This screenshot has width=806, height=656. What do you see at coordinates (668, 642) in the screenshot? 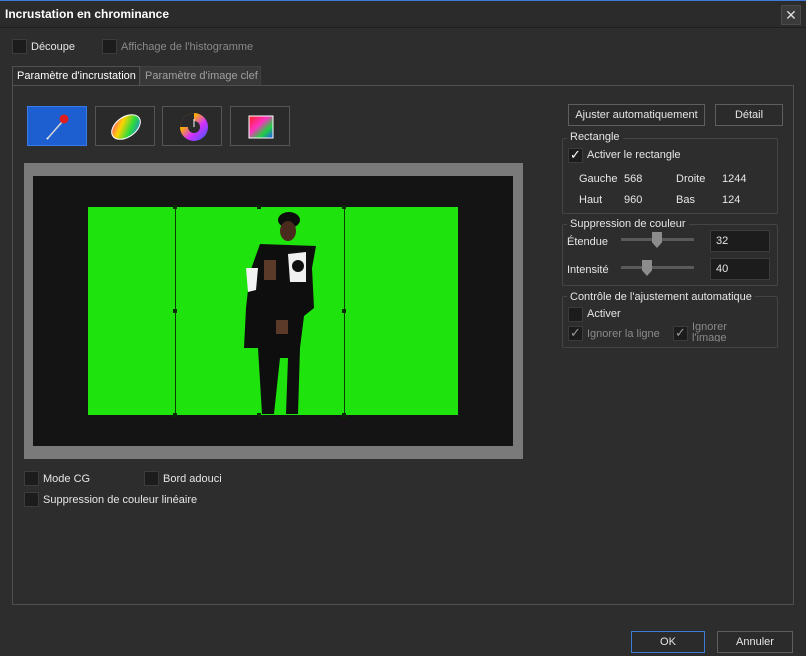
I see `ok-button: OK` at bounding box center [668, 642].